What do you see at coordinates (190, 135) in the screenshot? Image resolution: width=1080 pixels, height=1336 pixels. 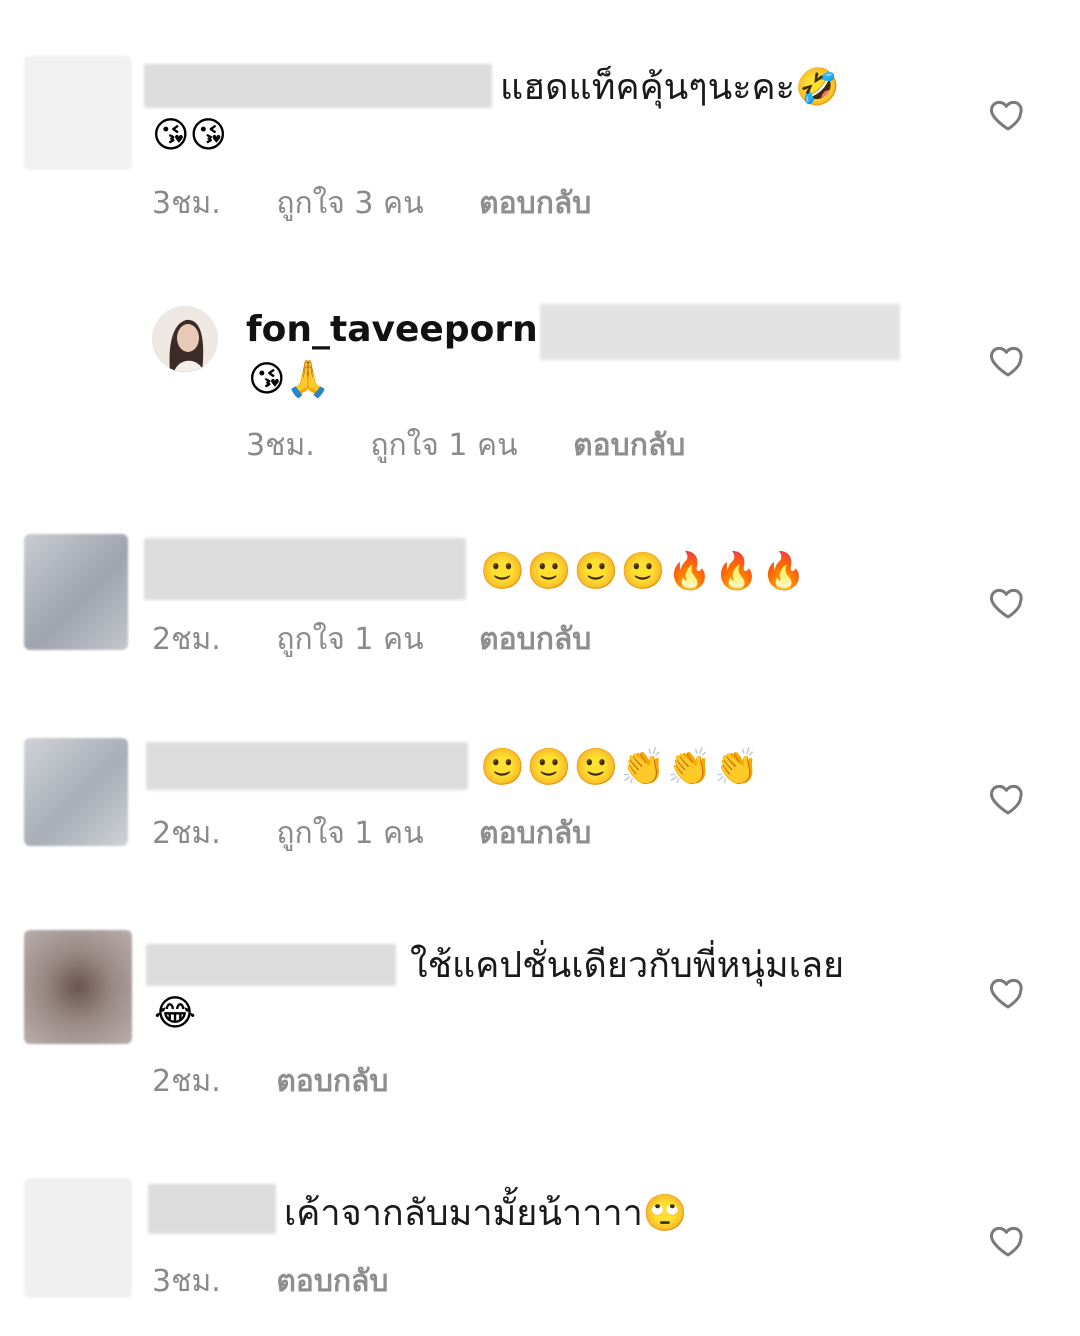 I see `comment-emoji: 😘😘` at bounding box center [190, 135].